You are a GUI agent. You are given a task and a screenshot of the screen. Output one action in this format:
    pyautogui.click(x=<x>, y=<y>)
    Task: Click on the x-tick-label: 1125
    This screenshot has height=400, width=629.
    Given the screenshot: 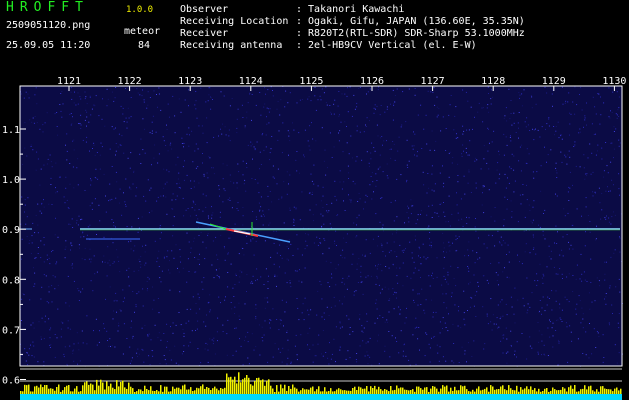 What is the action you would take?
    pyautogui.click(x=311, y=81)
    